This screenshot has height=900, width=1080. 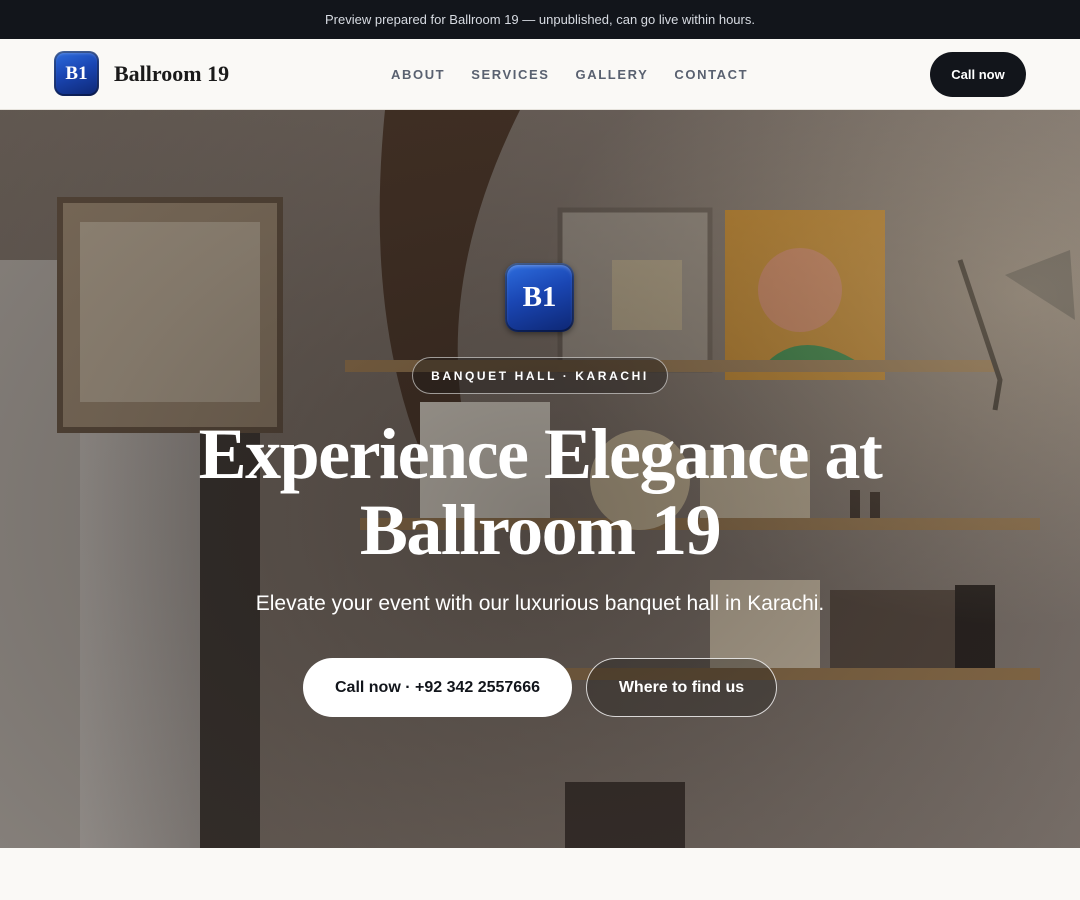 What do you see at coordinates (539, 297) in the screenshot?
I see `hero-logo-badge: B1` at bounding box center [539, 297].